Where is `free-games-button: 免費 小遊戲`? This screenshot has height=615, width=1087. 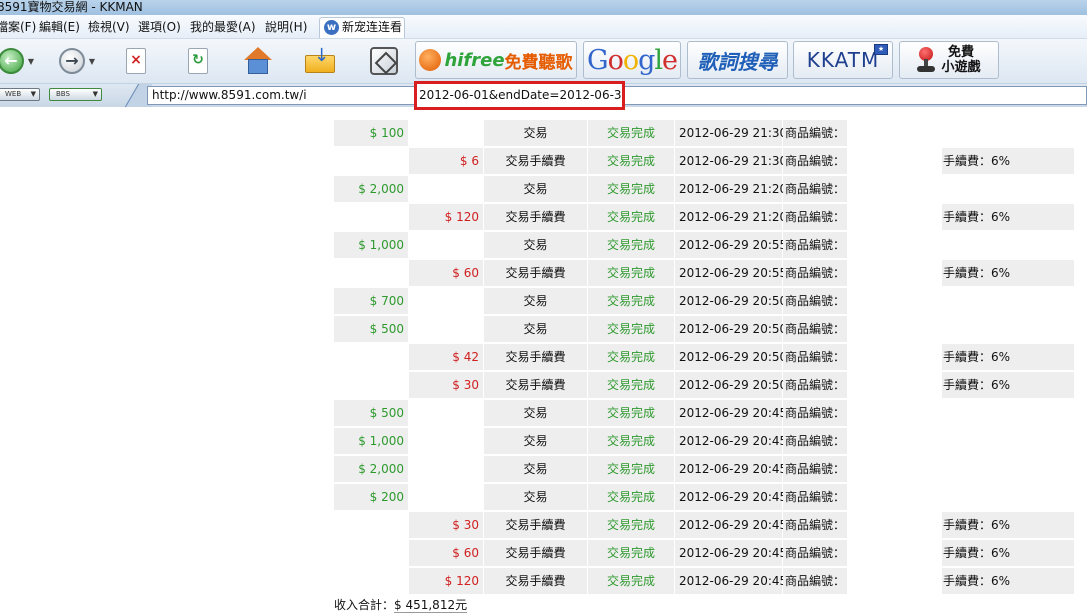 free-games-button: 免費 小遊戲 is located at coordinates (949, 60).